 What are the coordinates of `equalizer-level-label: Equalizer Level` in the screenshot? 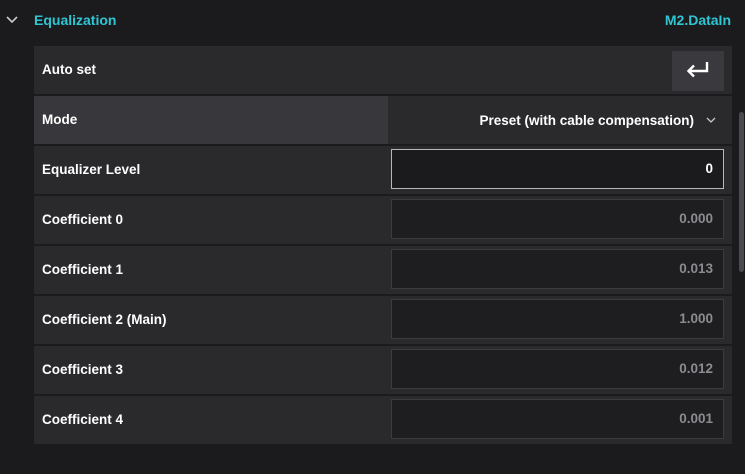 It's located at (91, 169).